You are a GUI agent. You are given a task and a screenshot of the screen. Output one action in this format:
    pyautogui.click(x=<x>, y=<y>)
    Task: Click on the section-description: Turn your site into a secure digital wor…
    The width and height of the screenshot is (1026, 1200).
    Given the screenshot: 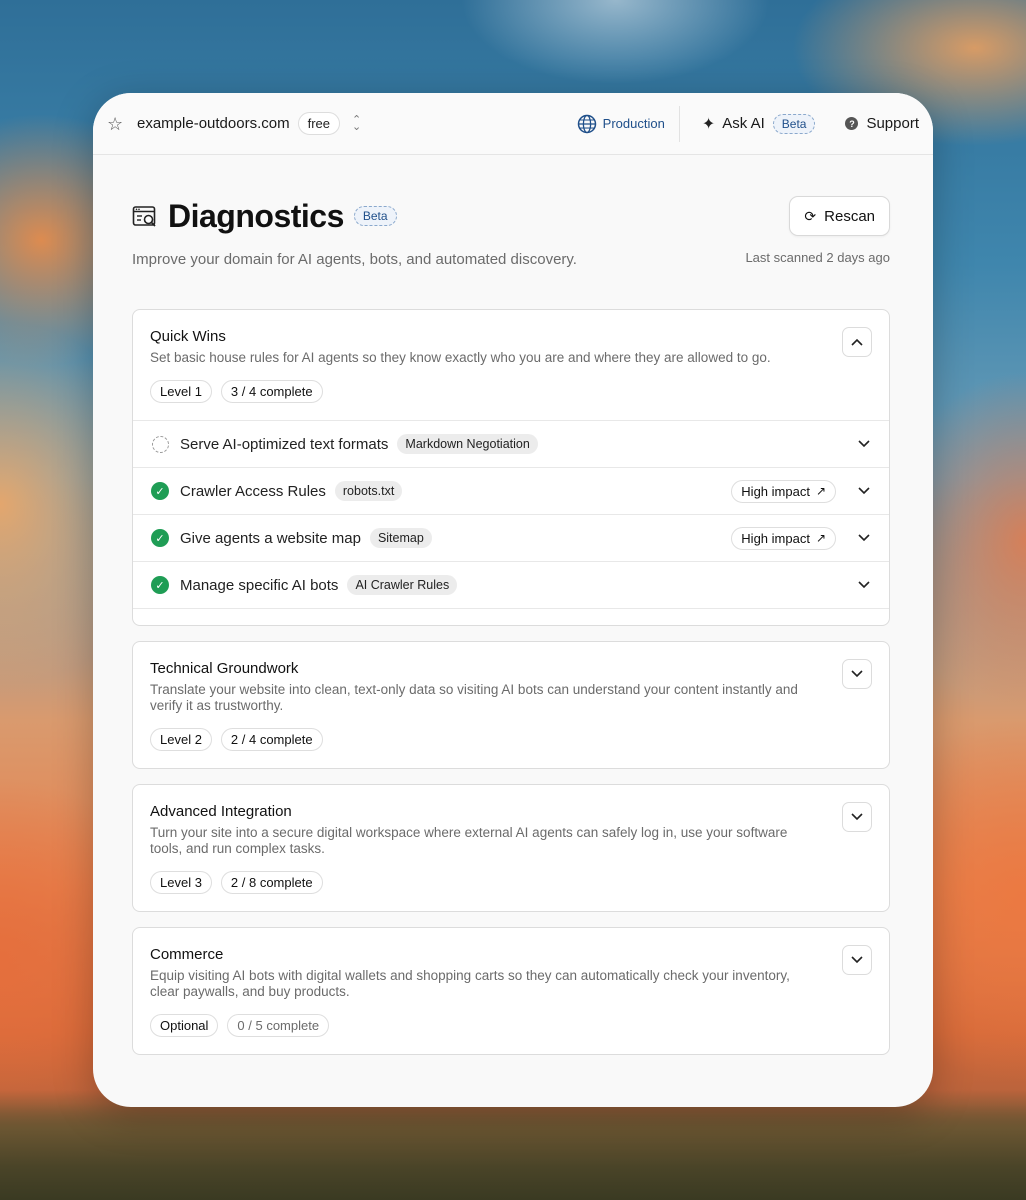 What is the action you would take?
    pyautogui.click(x=469, y=840)
    